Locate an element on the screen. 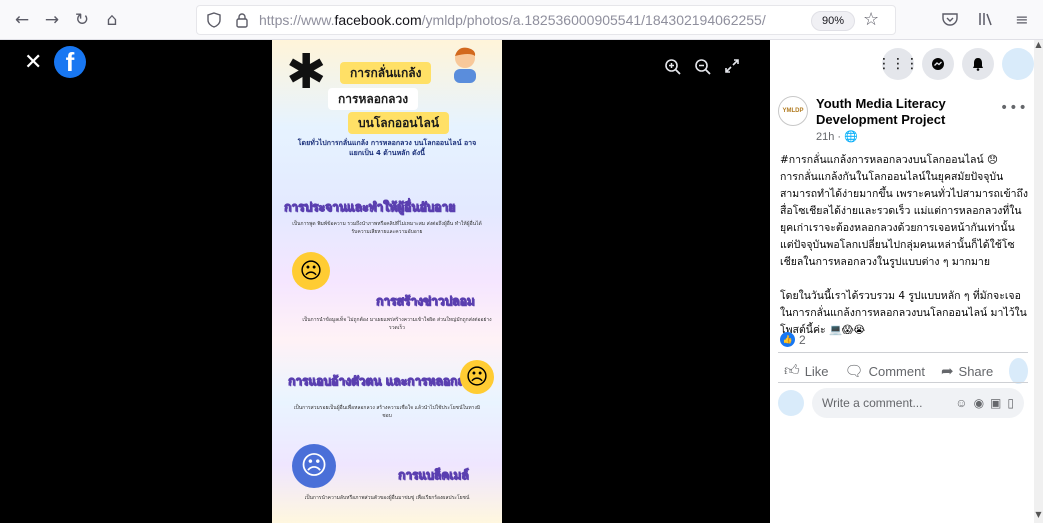  zoom-out-icon is located at coordinates (703, 69).